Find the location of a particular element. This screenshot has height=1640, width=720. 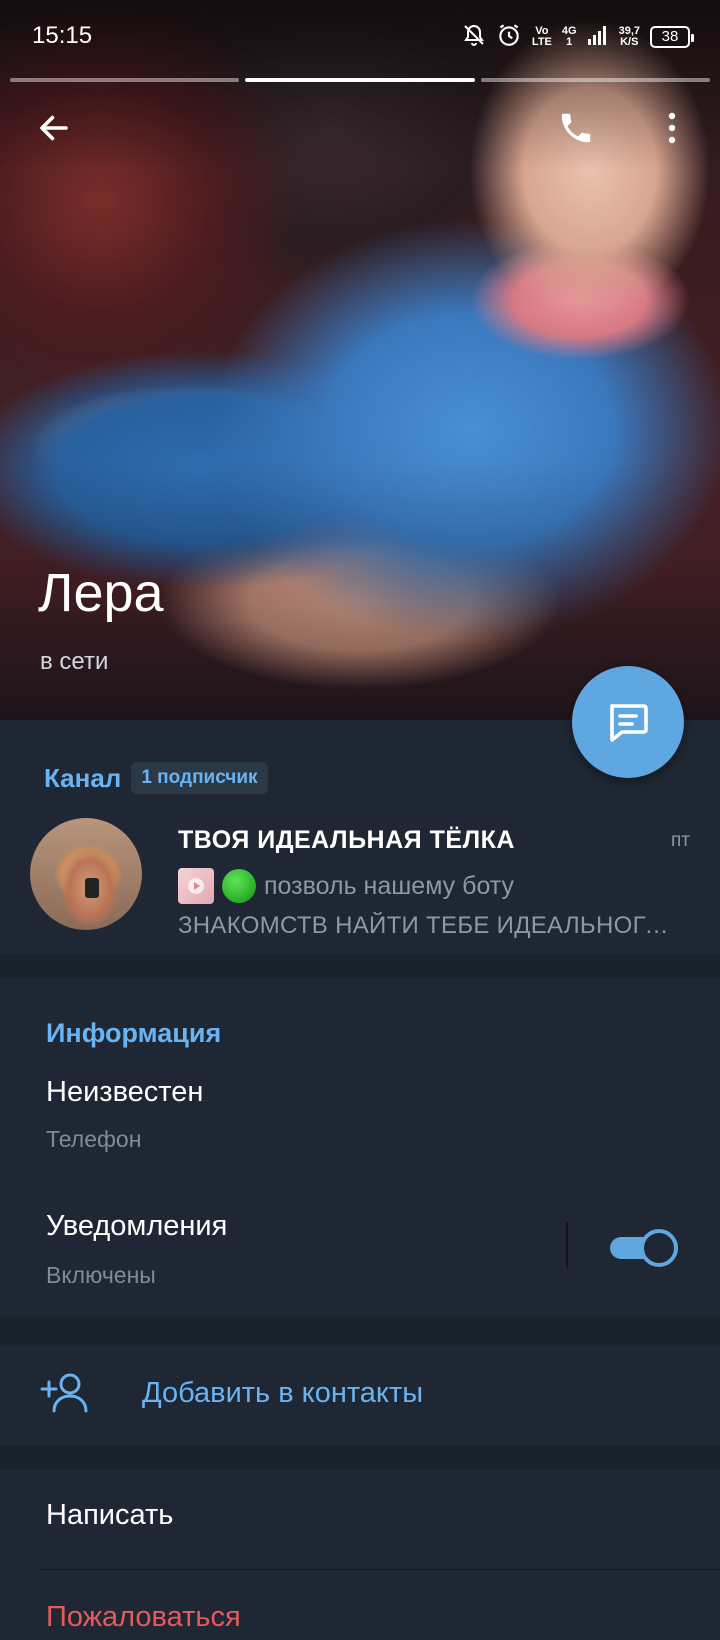

add-contact-label: Добавить в контакты is located at coordinates (283, 1393).